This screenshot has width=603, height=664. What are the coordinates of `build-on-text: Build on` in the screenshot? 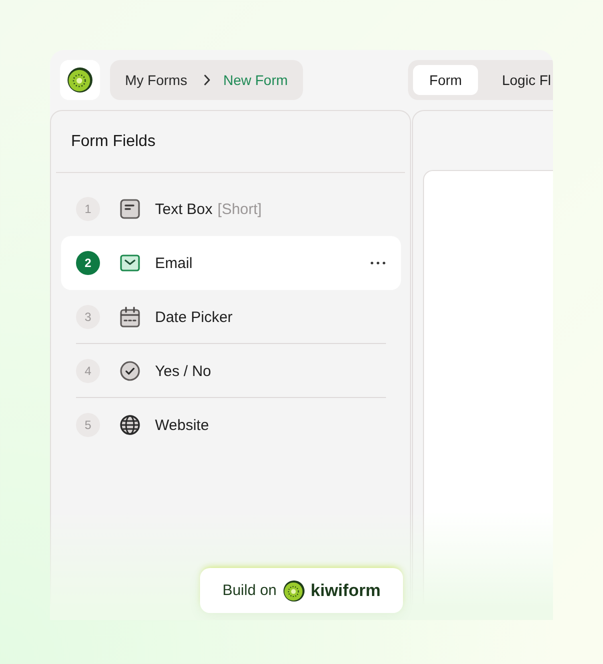 It's located at (249, 590).